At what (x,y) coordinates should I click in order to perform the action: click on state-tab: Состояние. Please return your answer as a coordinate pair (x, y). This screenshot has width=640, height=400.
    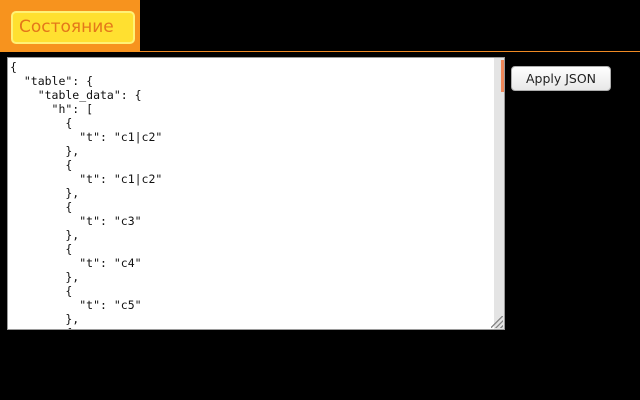
    Looking at the image, I should click on (70, 26).